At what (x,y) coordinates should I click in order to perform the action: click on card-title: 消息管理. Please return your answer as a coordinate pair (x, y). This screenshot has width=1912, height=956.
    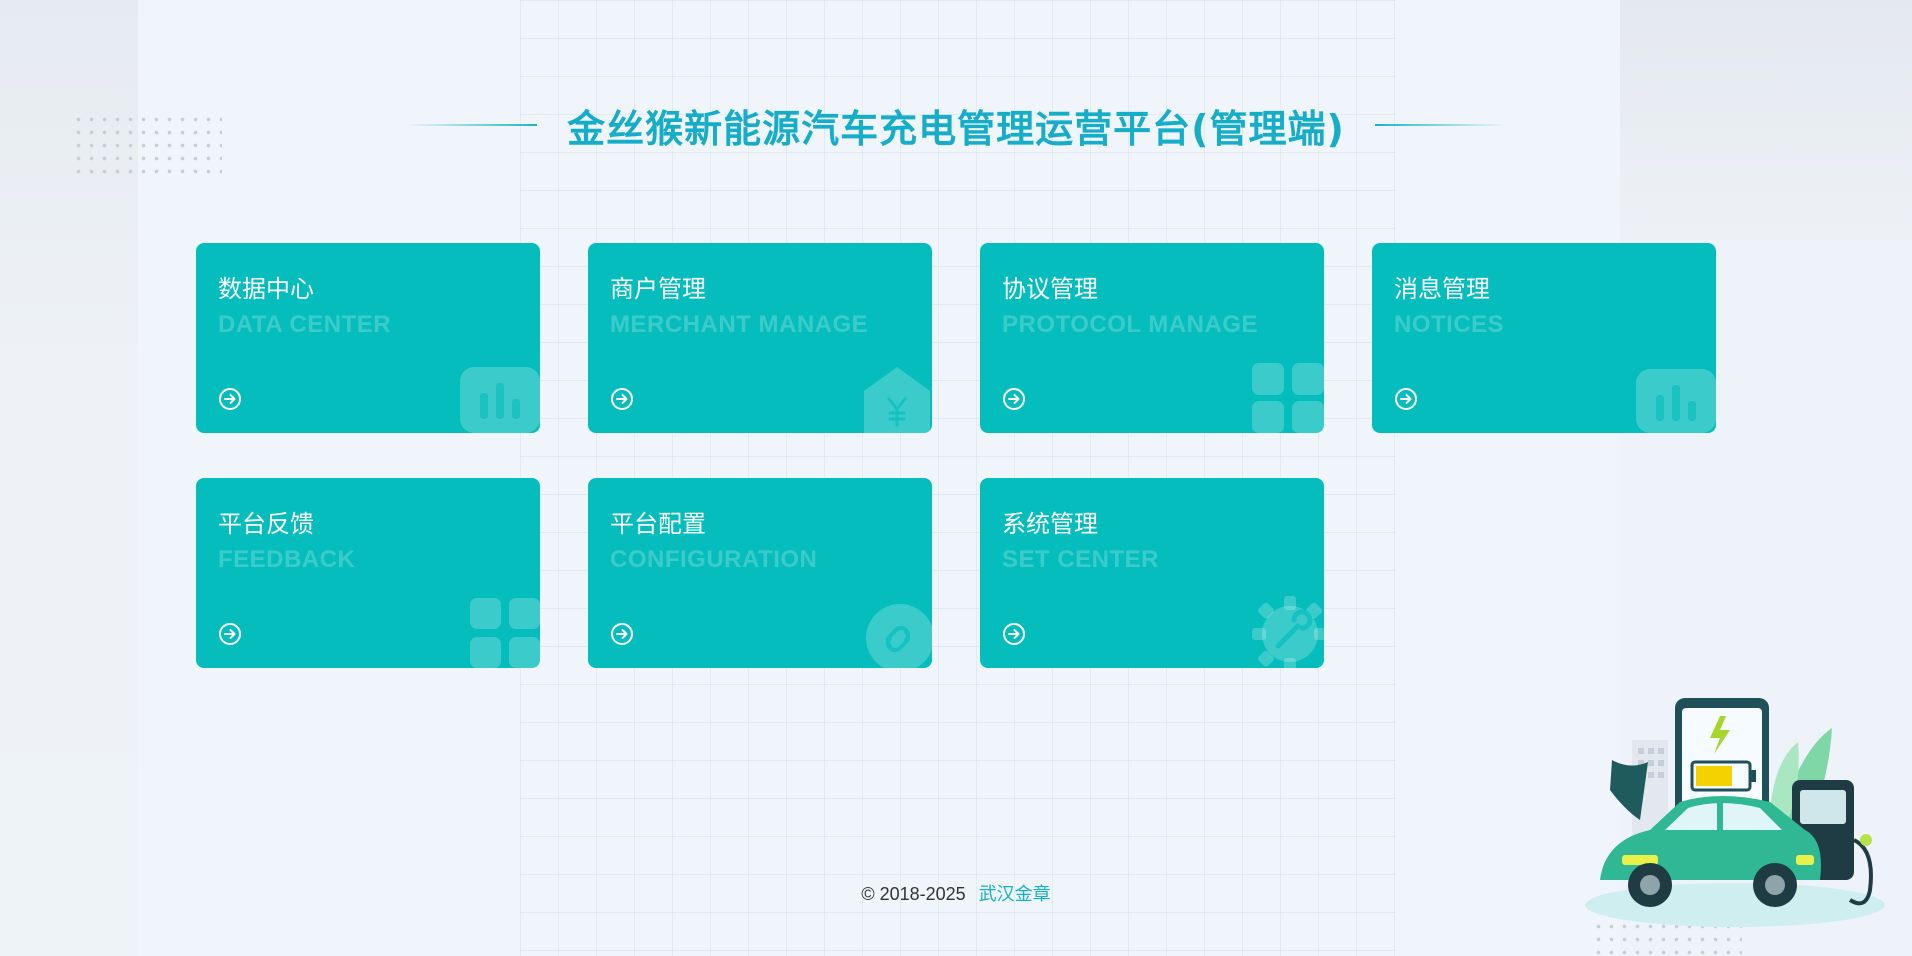
    Looking at the image, I should click on (1442, 289).